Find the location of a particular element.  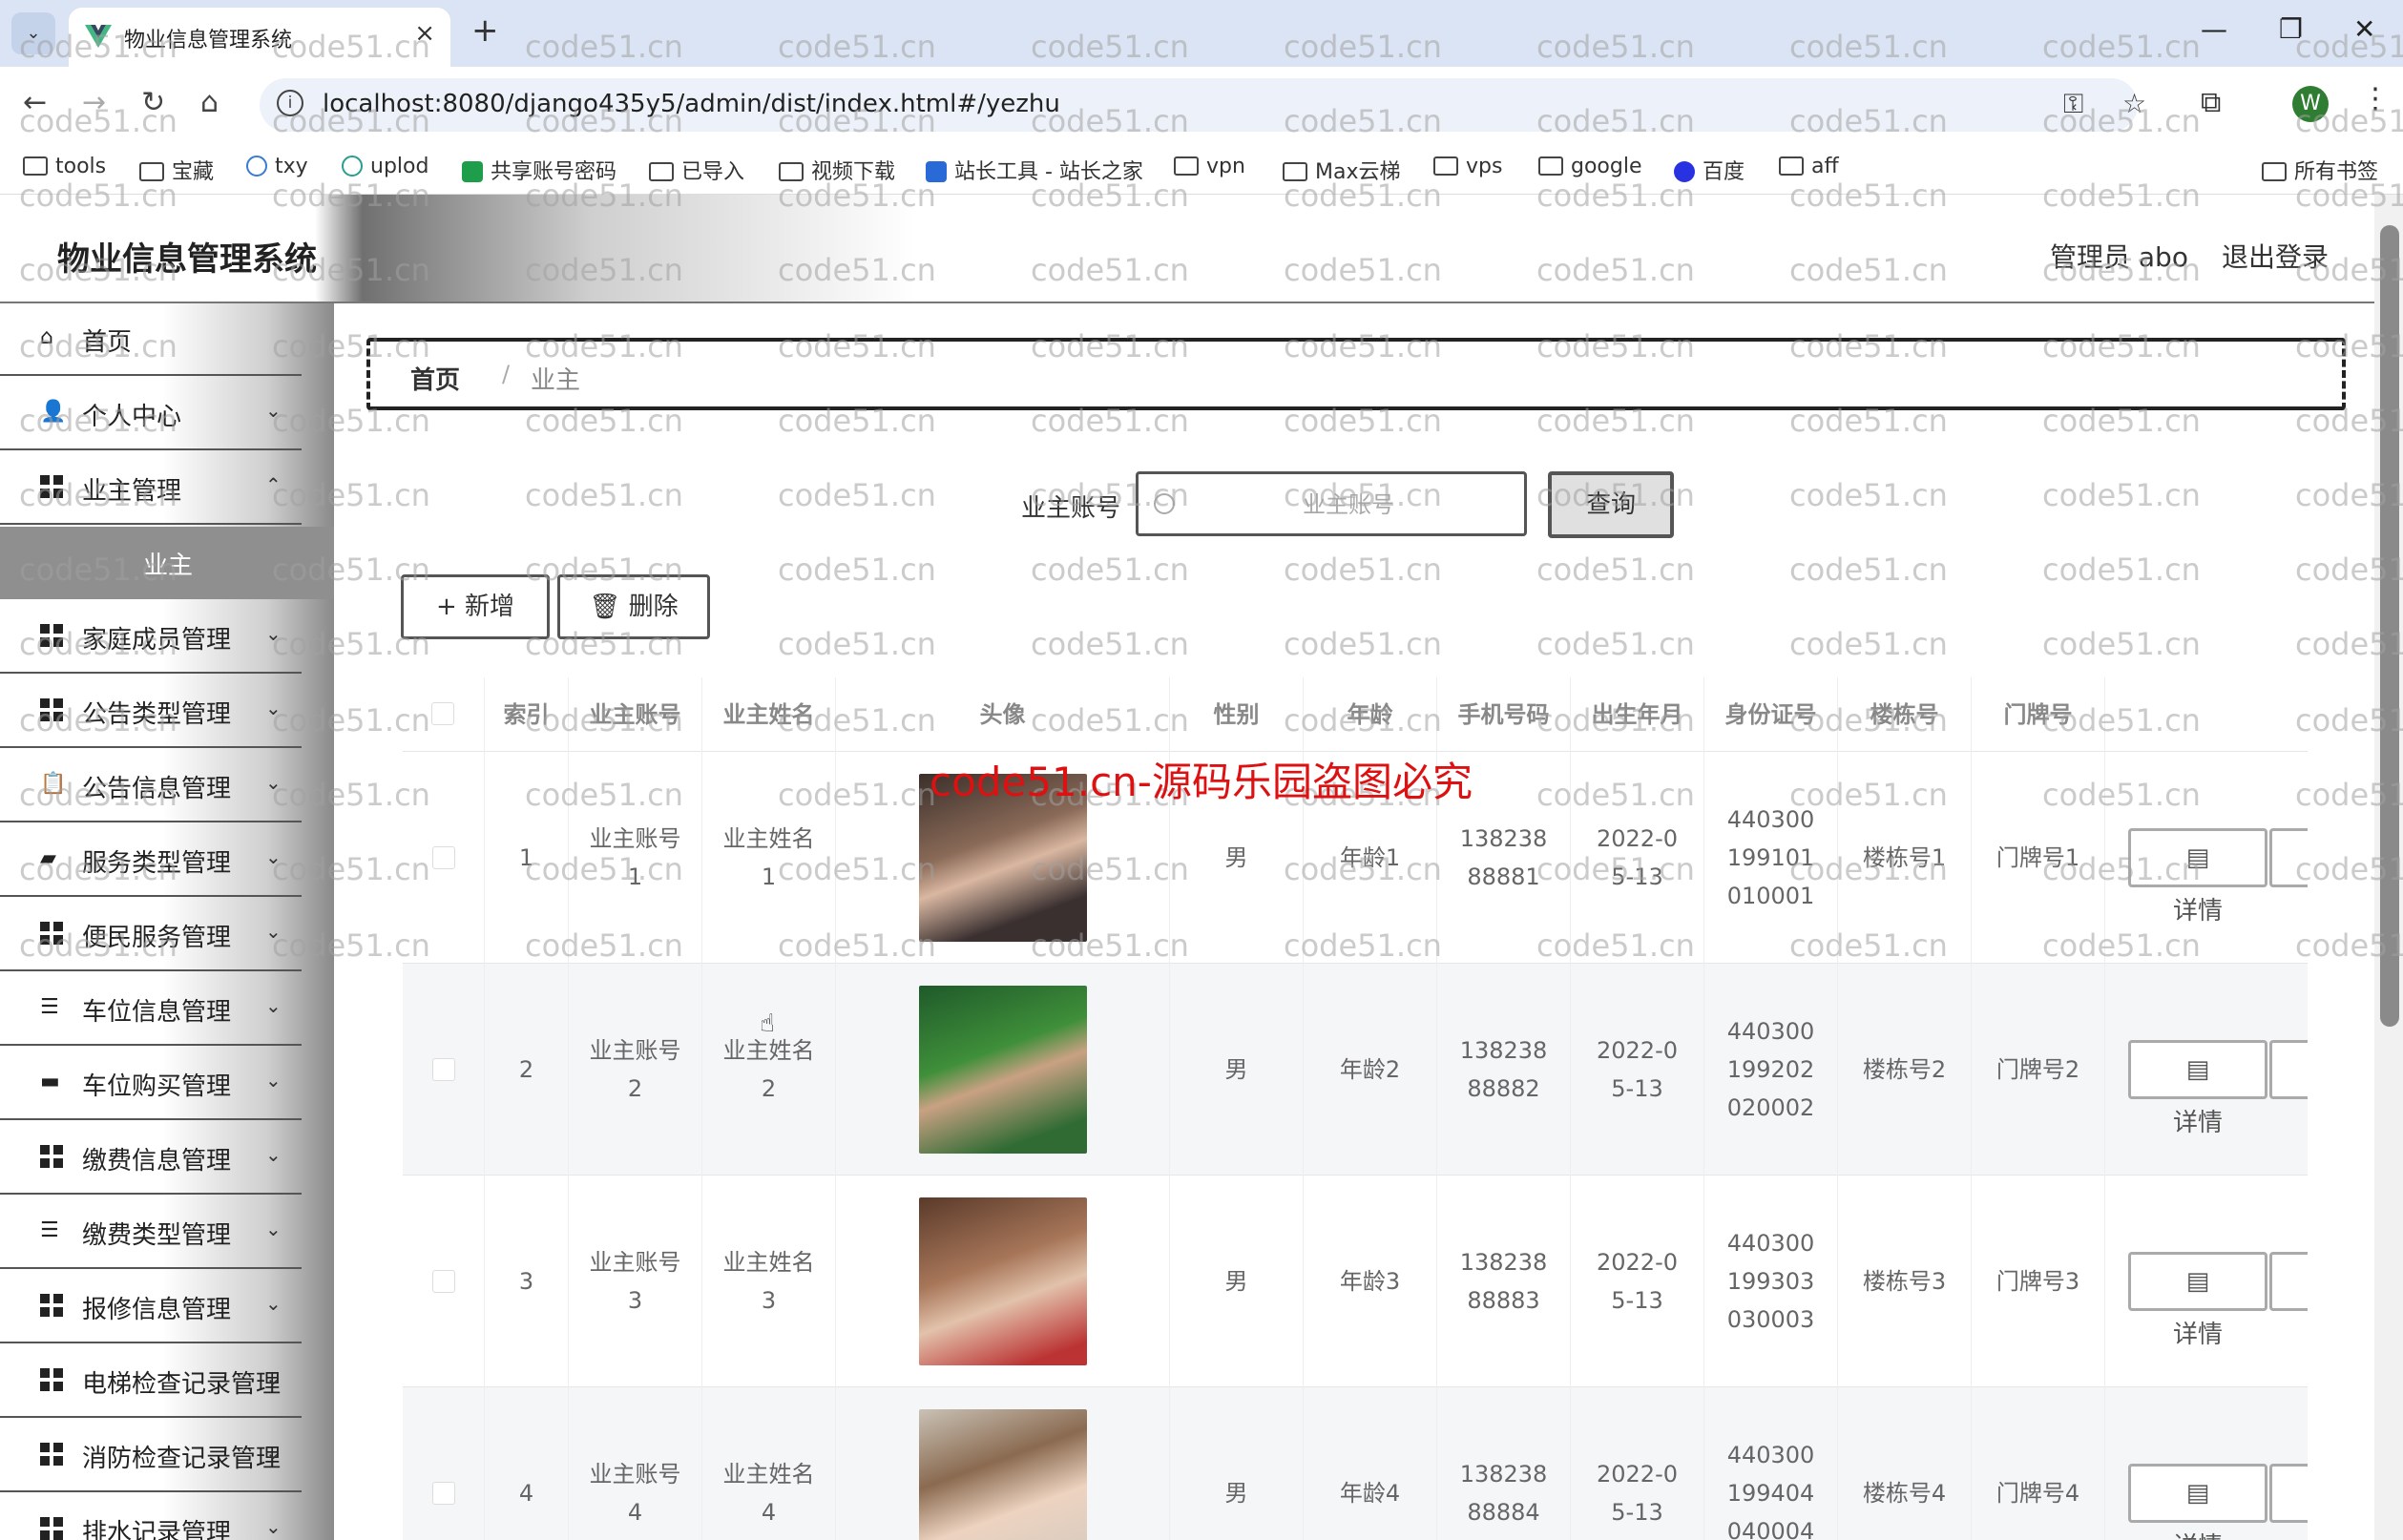

reload-icon: ↻ is located at coordinates (153, 103).